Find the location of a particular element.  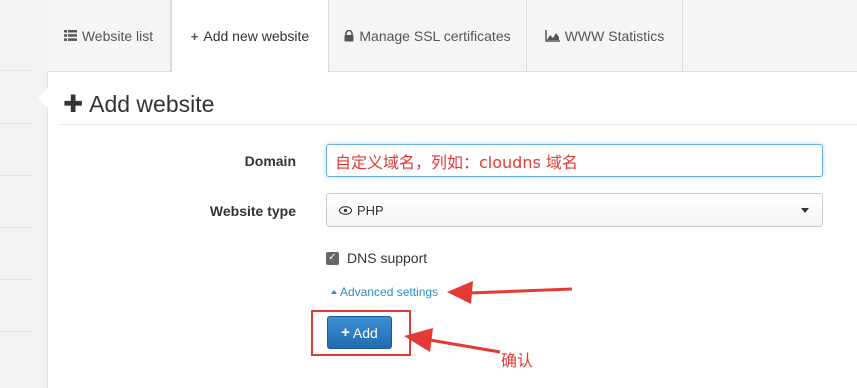

annotation-arrow-advanced is located at coordinates (510, 292).